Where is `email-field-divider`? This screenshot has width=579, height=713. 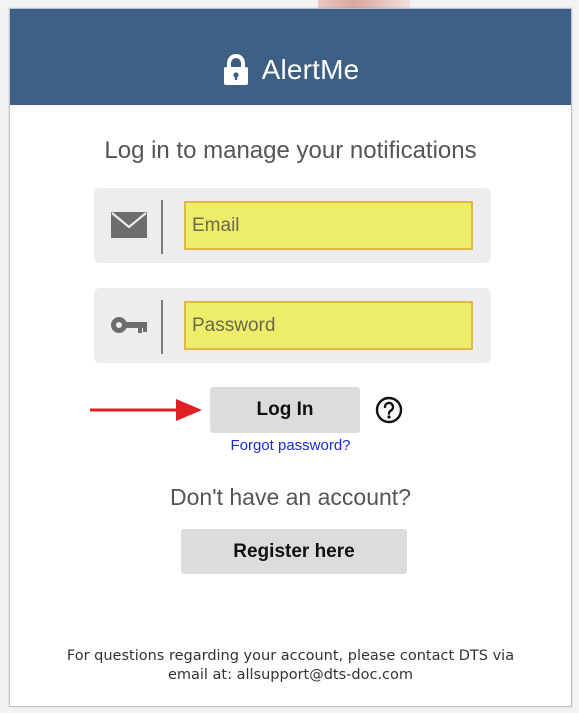 email-field-divider is located at coordinates (162, 227).